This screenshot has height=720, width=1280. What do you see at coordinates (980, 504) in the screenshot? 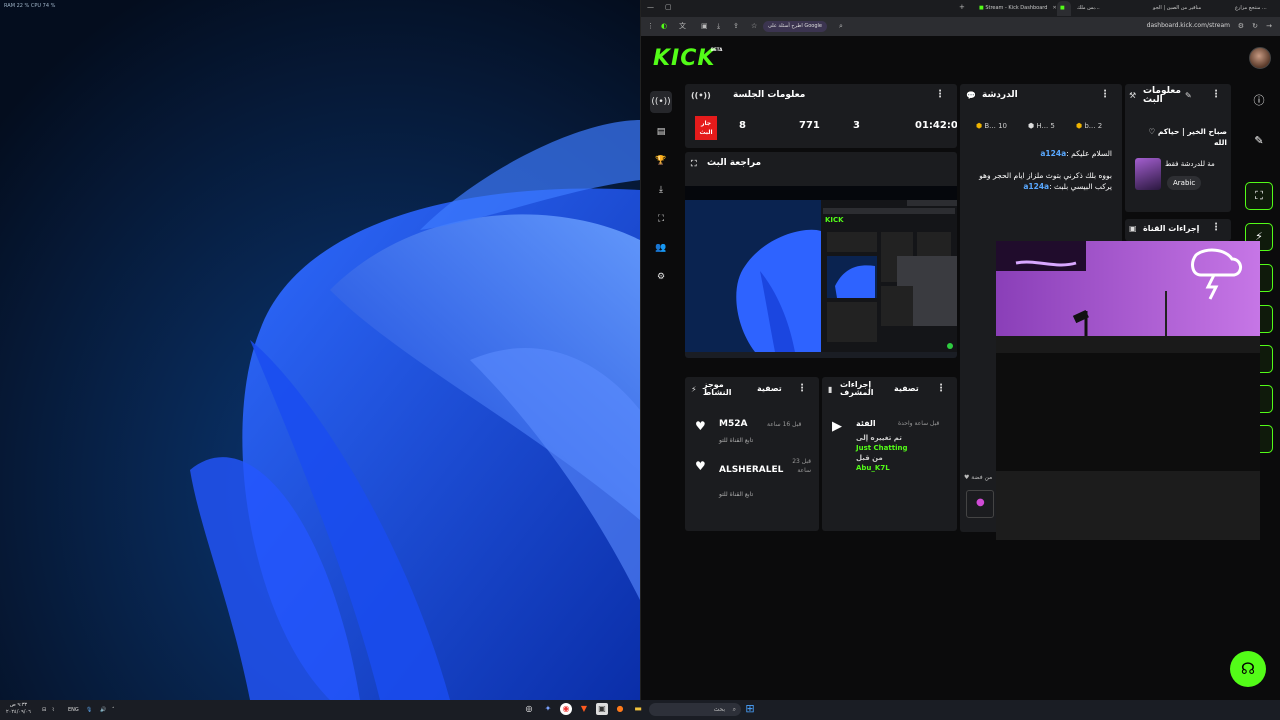
I see `chat-input-button: ●` at bounding box center [980, 504].